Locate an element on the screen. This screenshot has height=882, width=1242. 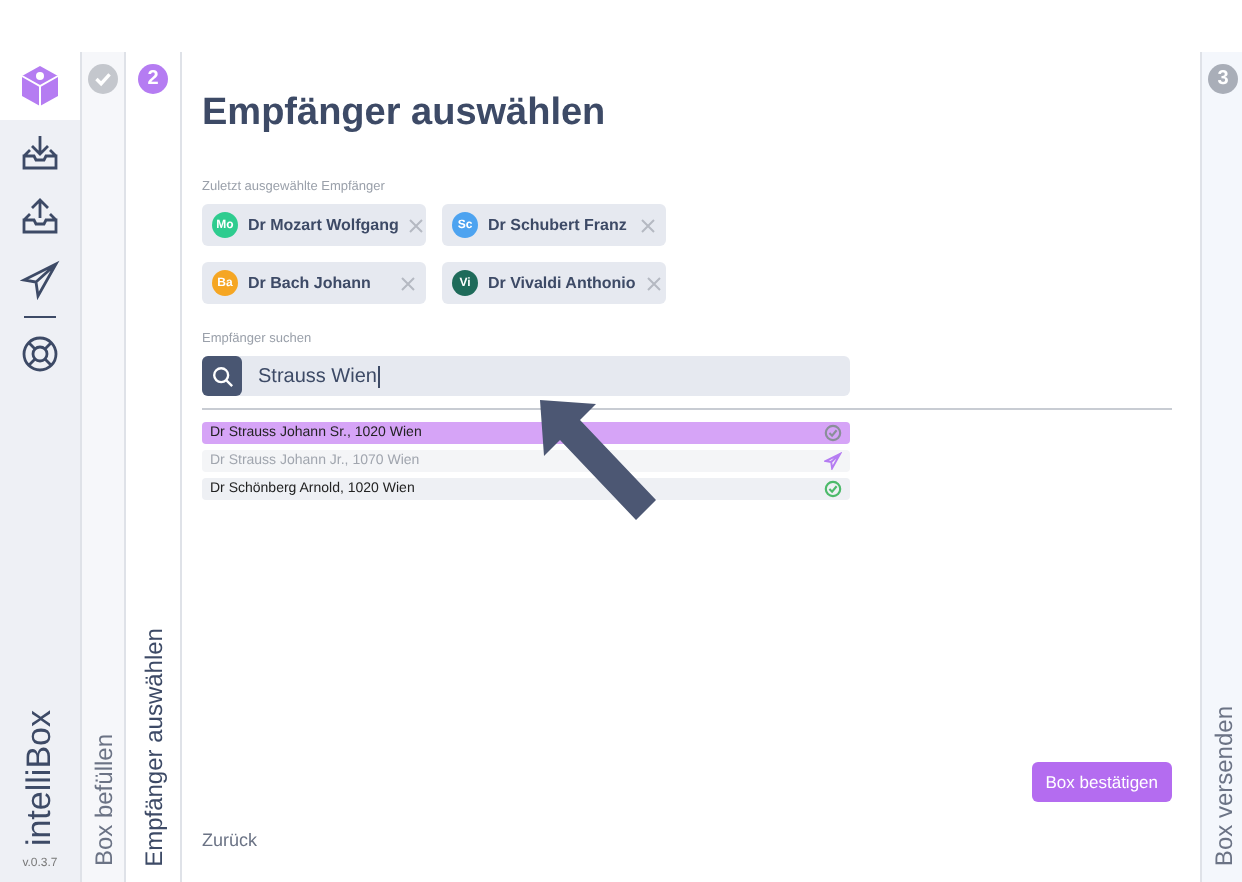
step-label: Box versenden is located at coordinates (1223, 785).